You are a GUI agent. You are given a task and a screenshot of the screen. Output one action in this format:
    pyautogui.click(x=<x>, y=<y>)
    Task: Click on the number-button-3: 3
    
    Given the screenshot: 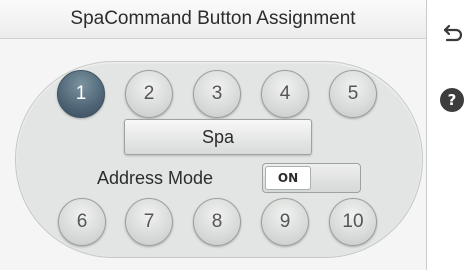 What is the action you would take?
    pyautogui.click(x=217, y=94)
    